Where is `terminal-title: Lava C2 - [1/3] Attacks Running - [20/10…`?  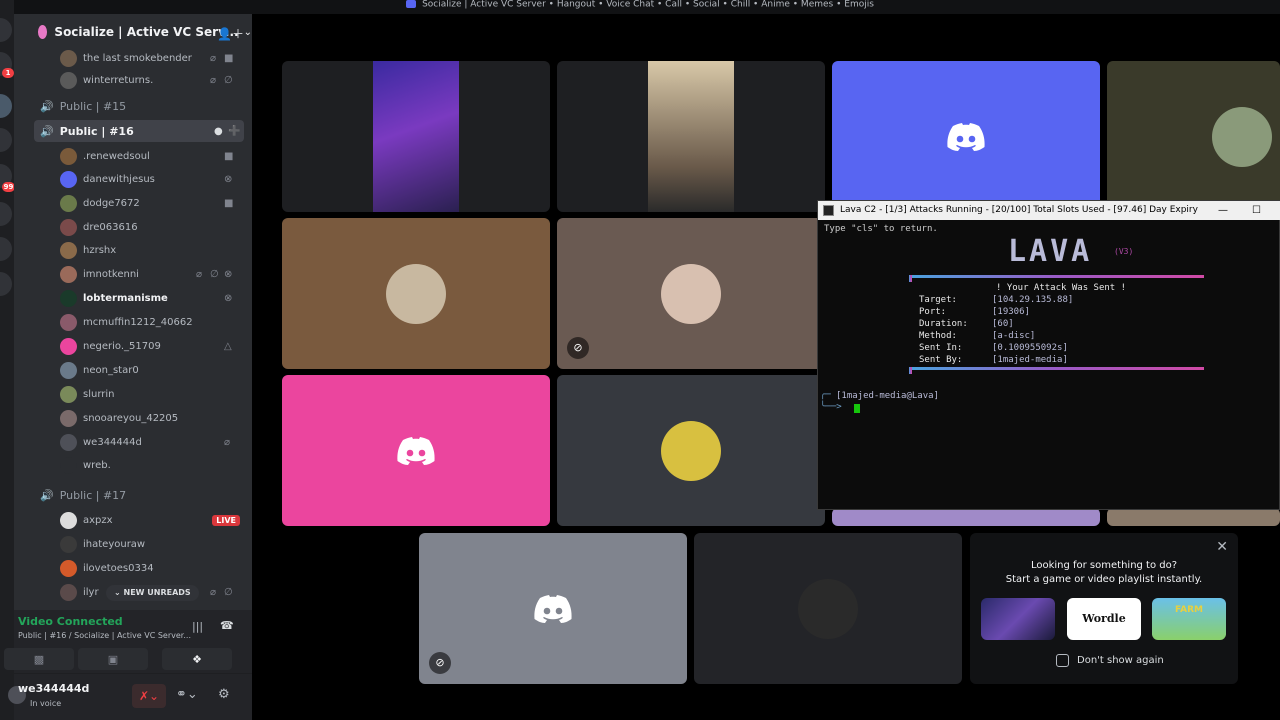
terminal-title: Lava C2 - [1/3] Attacks Running - [20/10… is located at coordinates (1019, 210).